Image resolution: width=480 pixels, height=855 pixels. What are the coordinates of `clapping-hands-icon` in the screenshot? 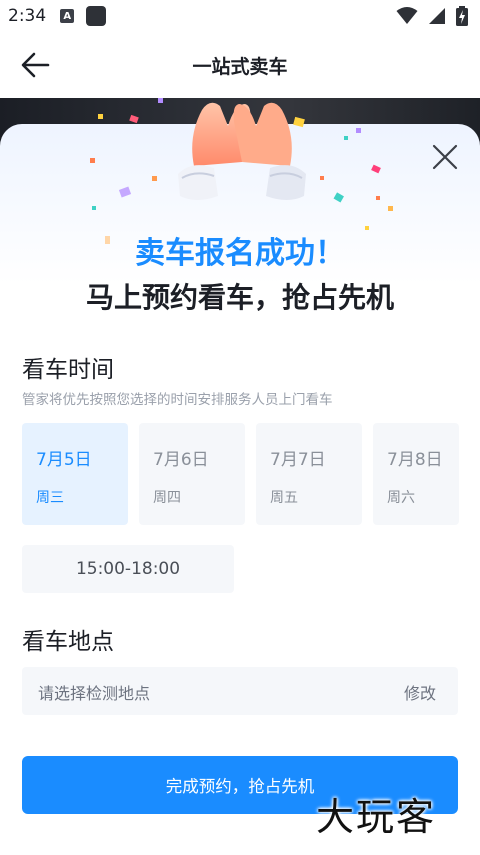 It's located at (242, 151).